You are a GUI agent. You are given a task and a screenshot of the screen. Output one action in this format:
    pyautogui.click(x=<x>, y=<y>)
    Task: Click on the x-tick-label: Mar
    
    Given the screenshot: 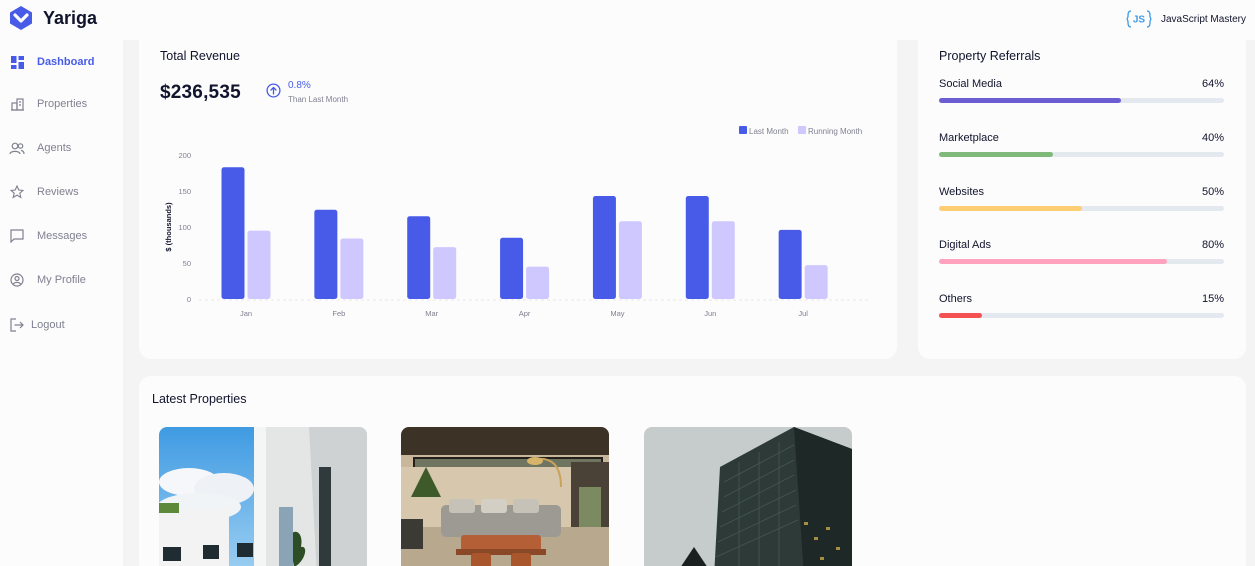 What is the action you would take?
    pyautogui.click(x=431, y=313)
    